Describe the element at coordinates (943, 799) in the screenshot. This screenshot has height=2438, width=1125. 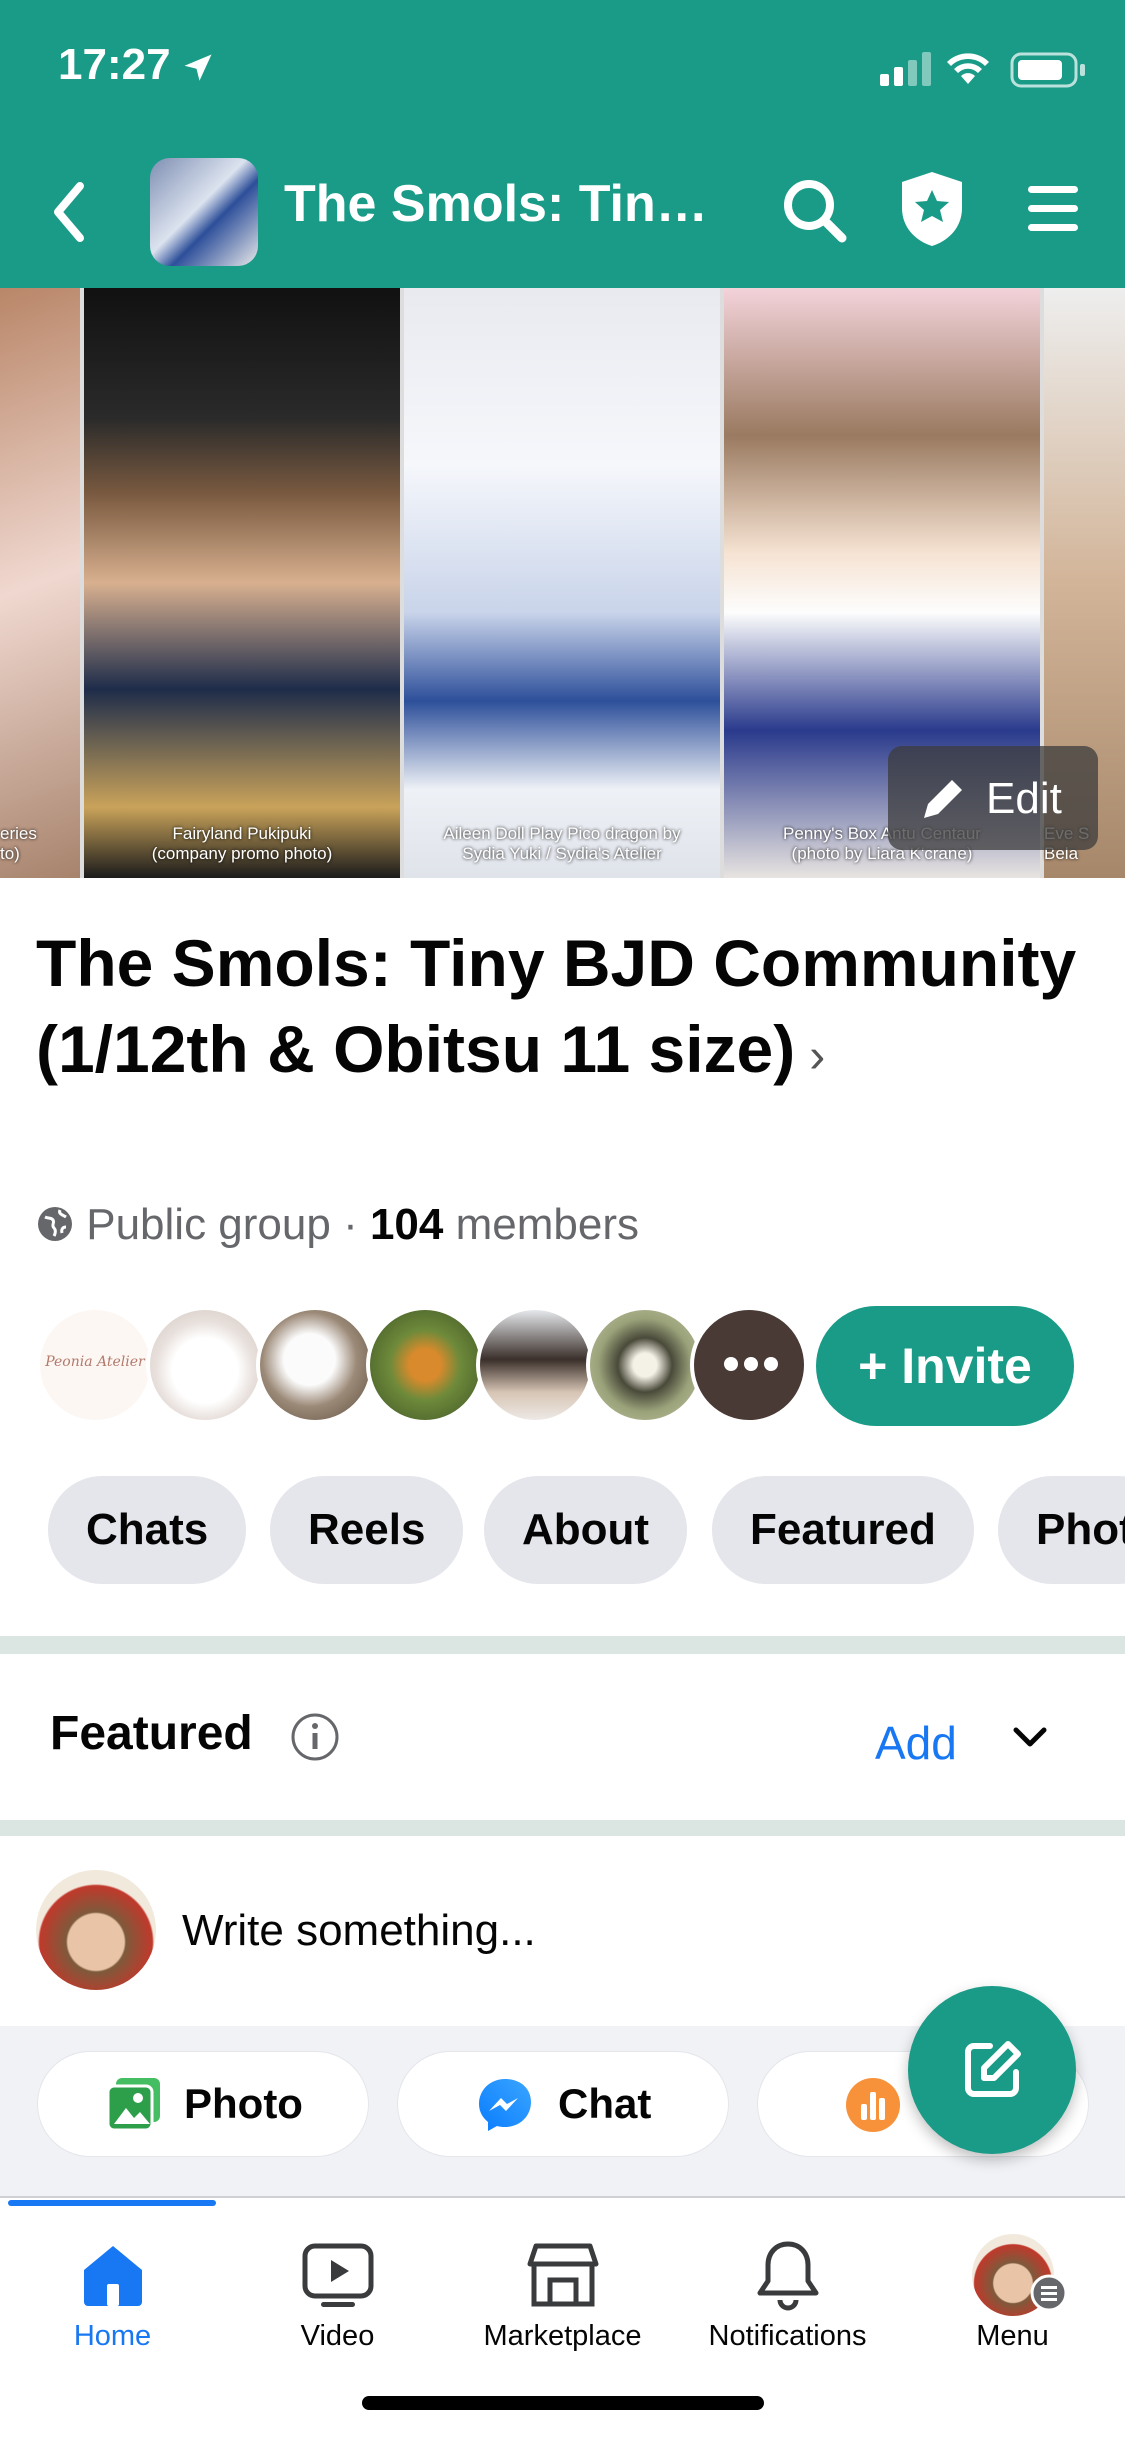
I see `pencil-icon` at that location.